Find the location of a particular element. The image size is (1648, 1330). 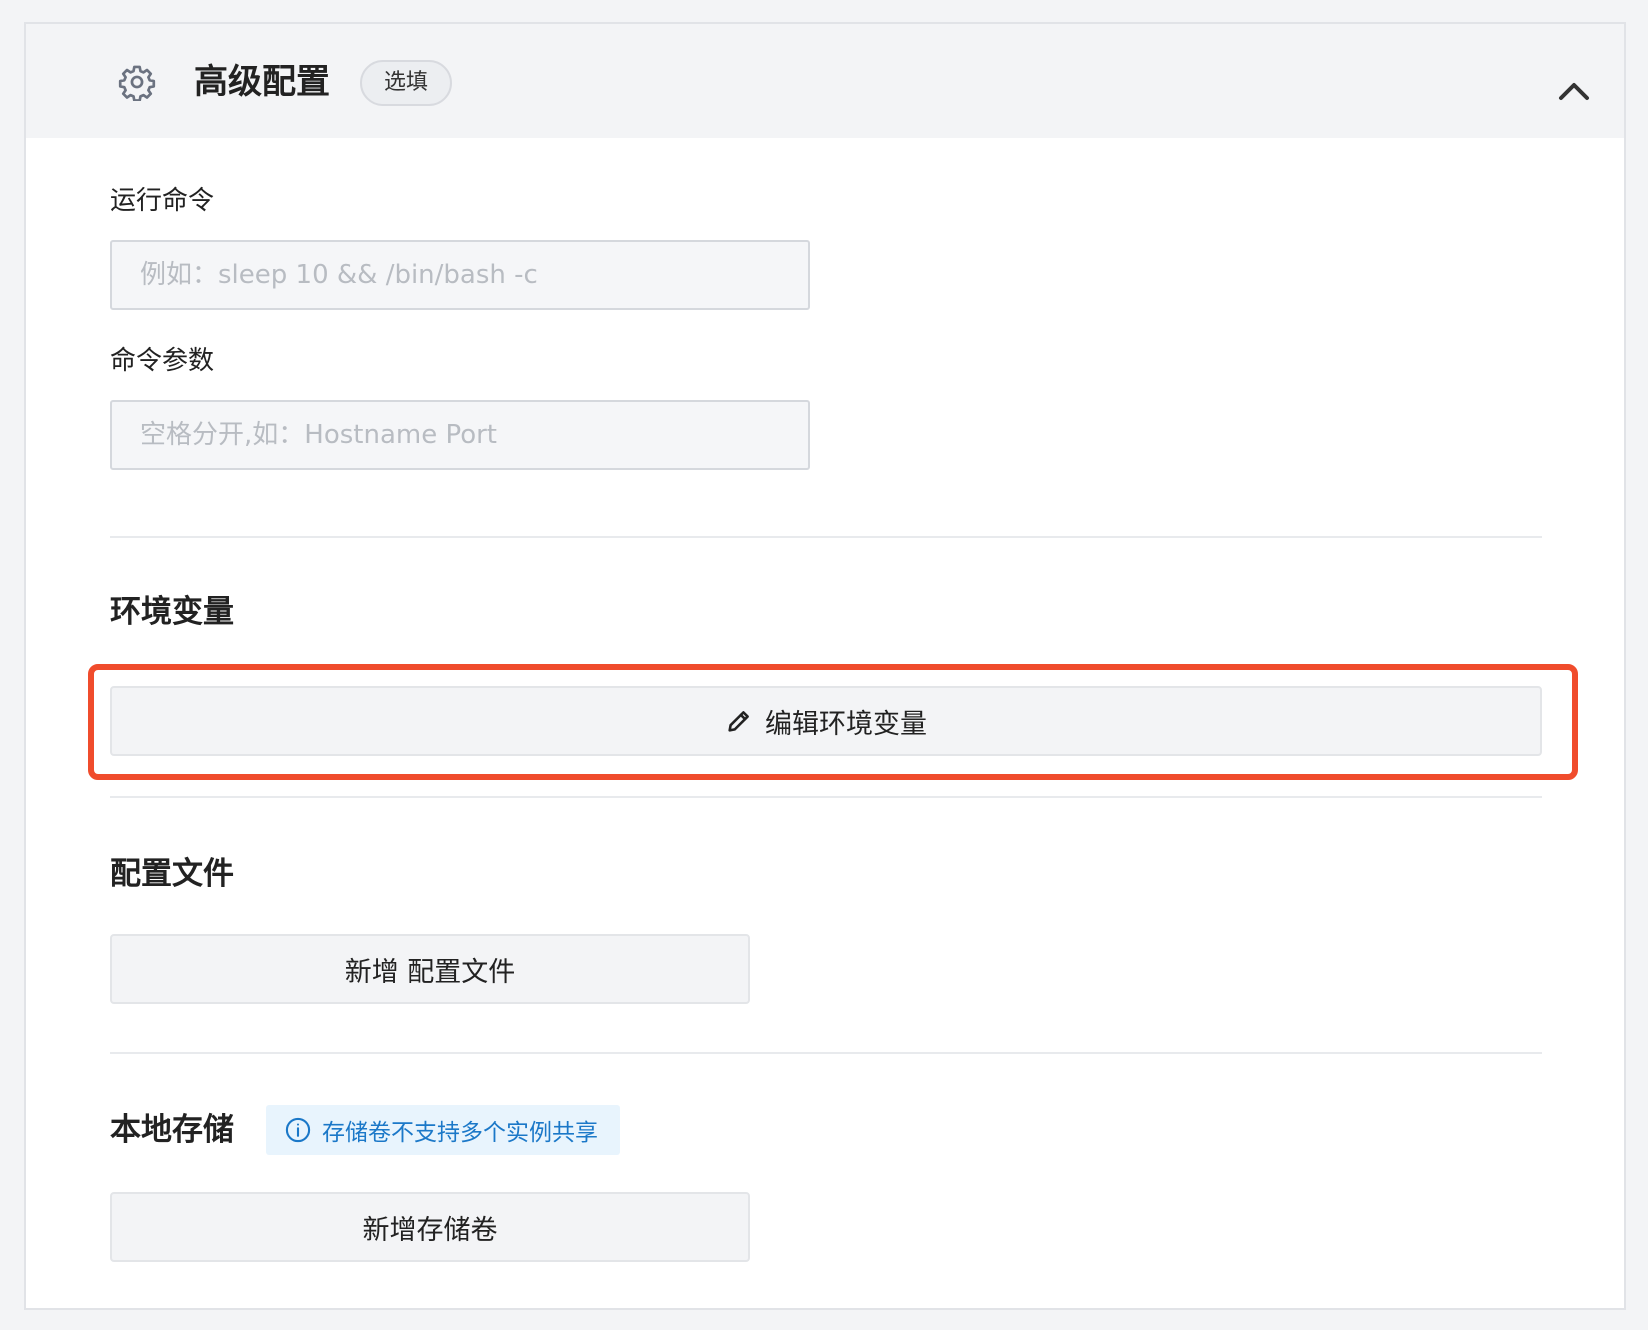

add-config-file-button: 新增 配置文件 is located at coordinates (430, 969).